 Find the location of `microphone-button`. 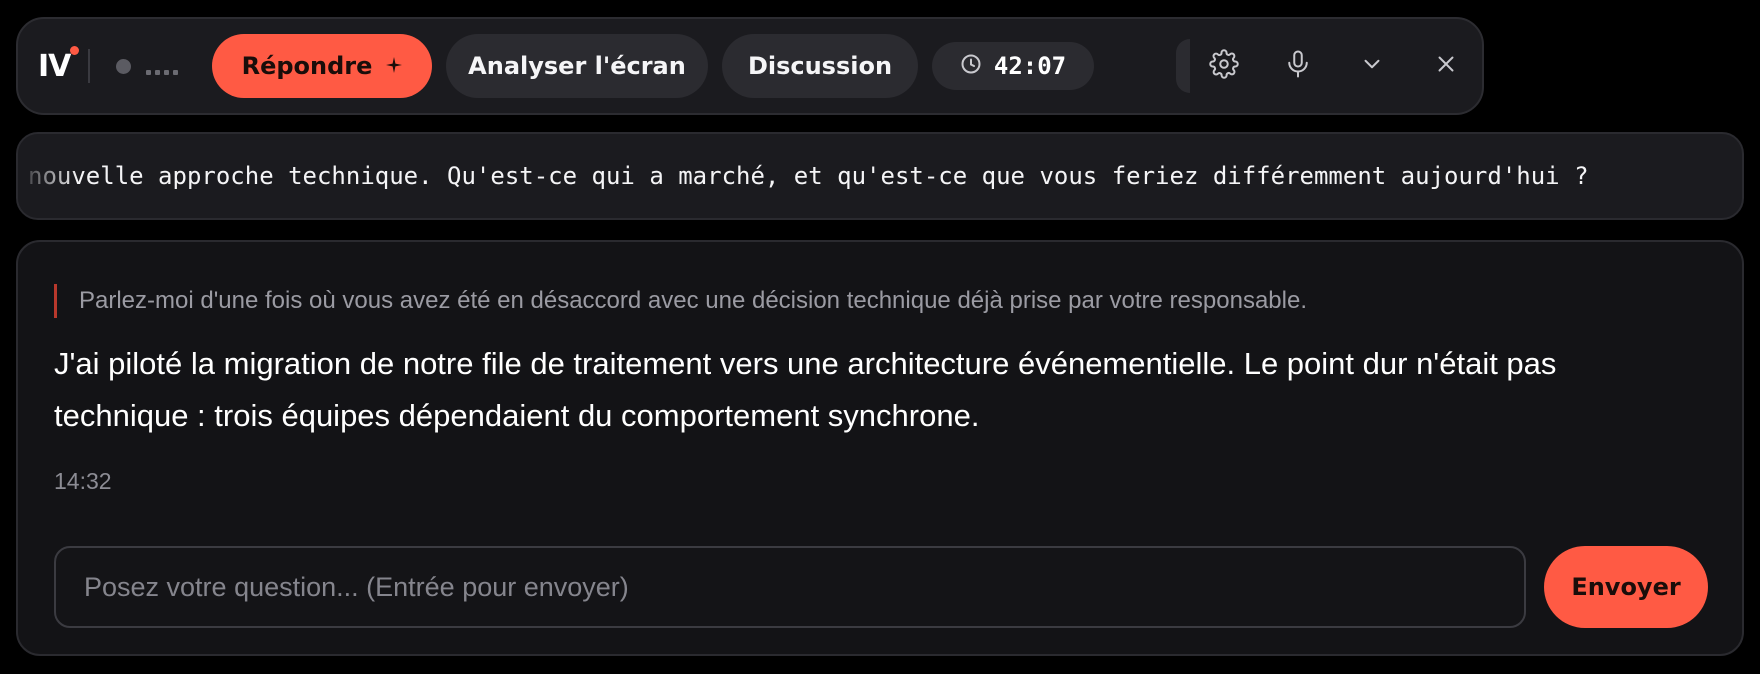

microphone-button is located at coordinates (1298, 66).